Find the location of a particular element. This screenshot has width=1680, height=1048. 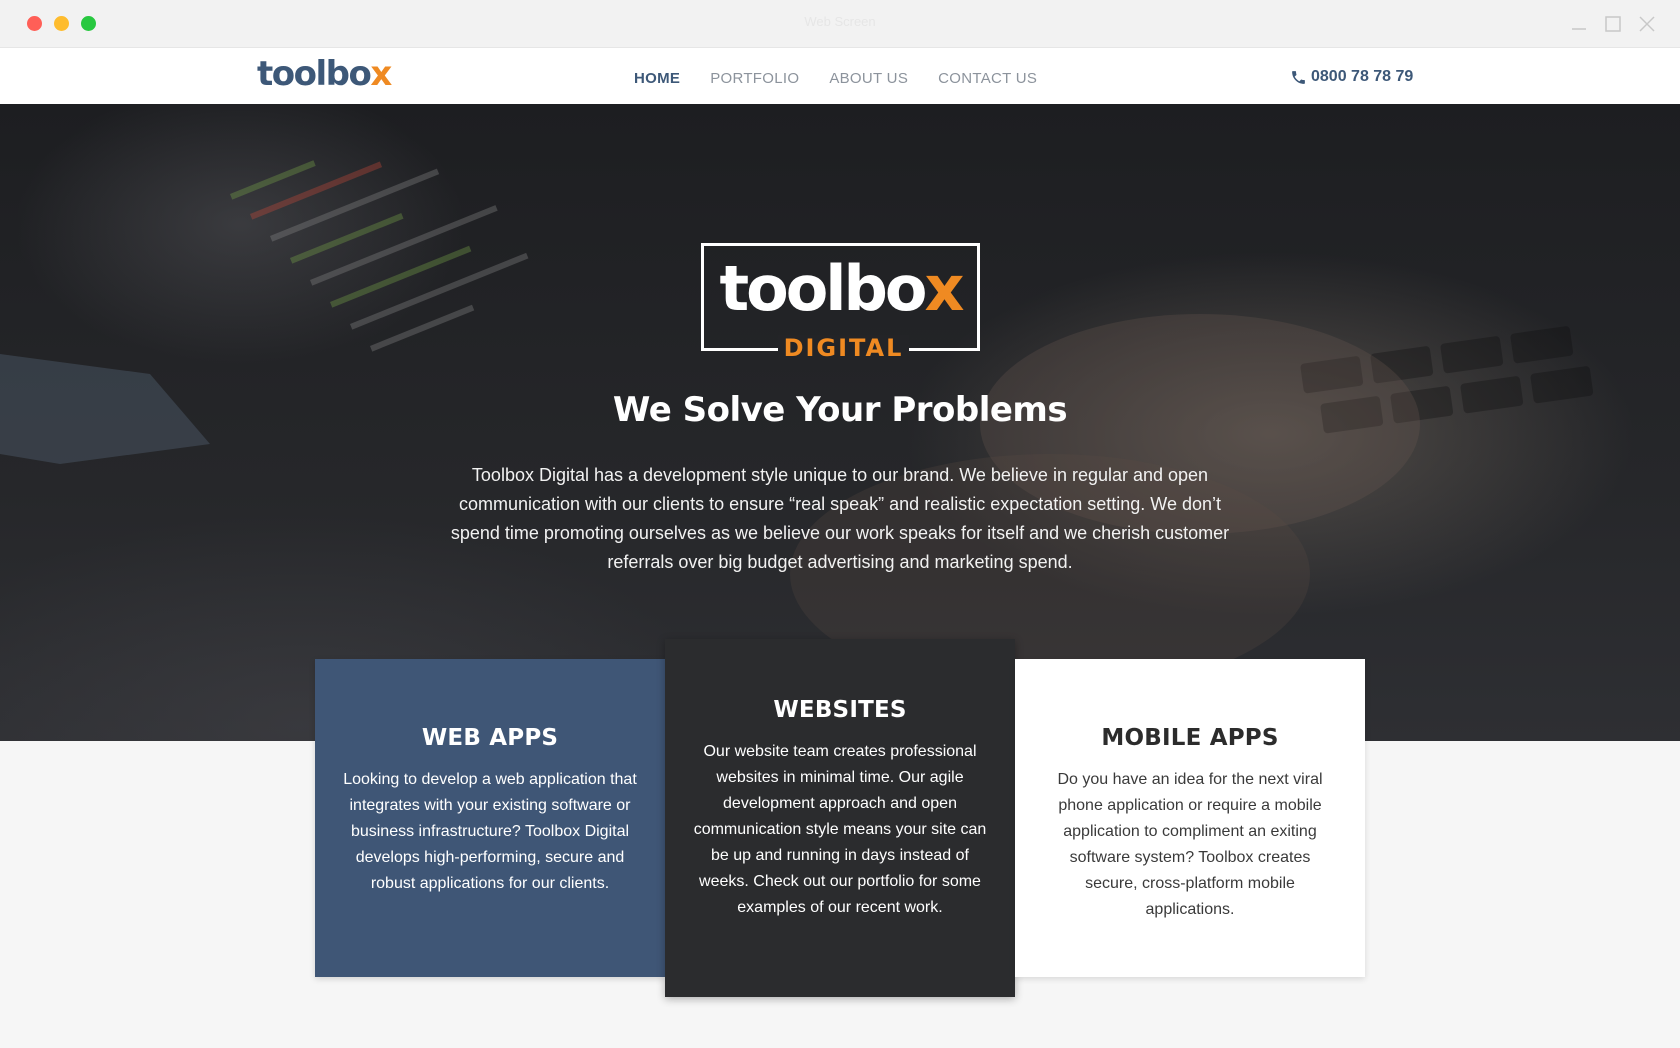

hero-logo: toolbox DIGITAL is located at coordinates (840, 302).